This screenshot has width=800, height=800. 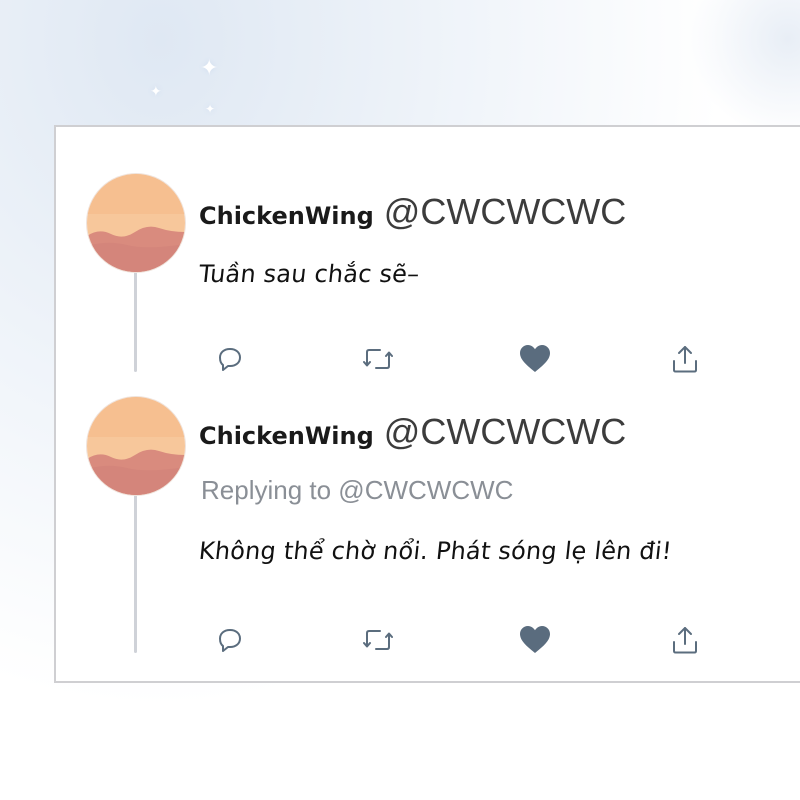 What do you see at coordinates (309, 274) in the screenshot?
I see `tweet-text: Tuần sau chắc sẽ–` at bounding box center [309, 274].